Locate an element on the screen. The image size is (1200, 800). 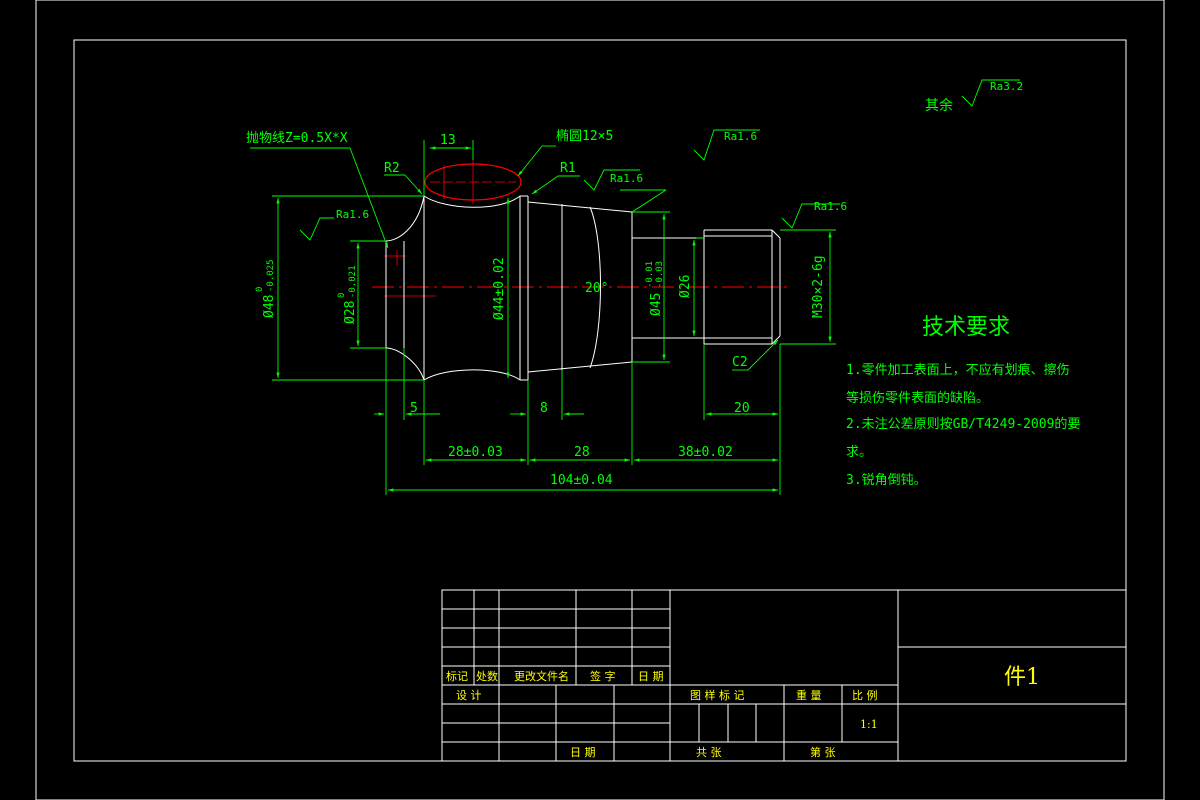
dim-m30: M30×2-6g is located at coordinates (818, 286).